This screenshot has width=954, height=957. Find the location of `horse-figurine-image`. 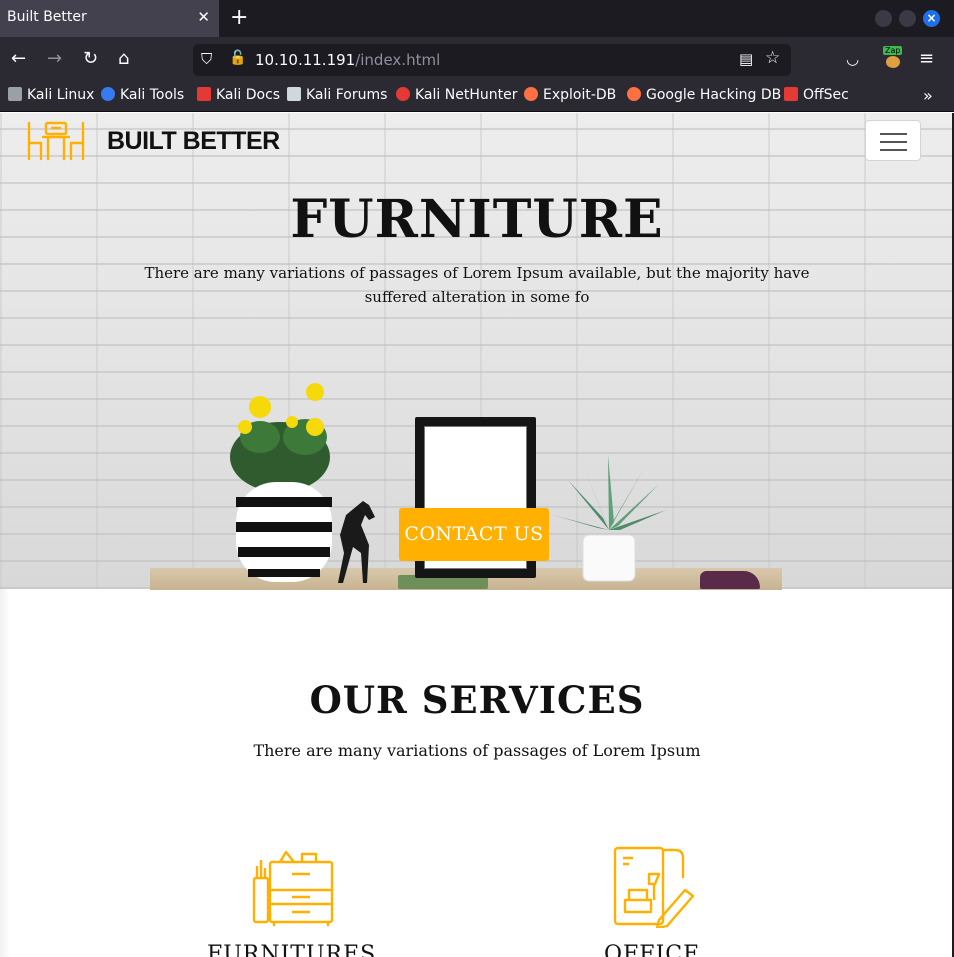

horse-figurine-image is located at coordinates (356, 542).